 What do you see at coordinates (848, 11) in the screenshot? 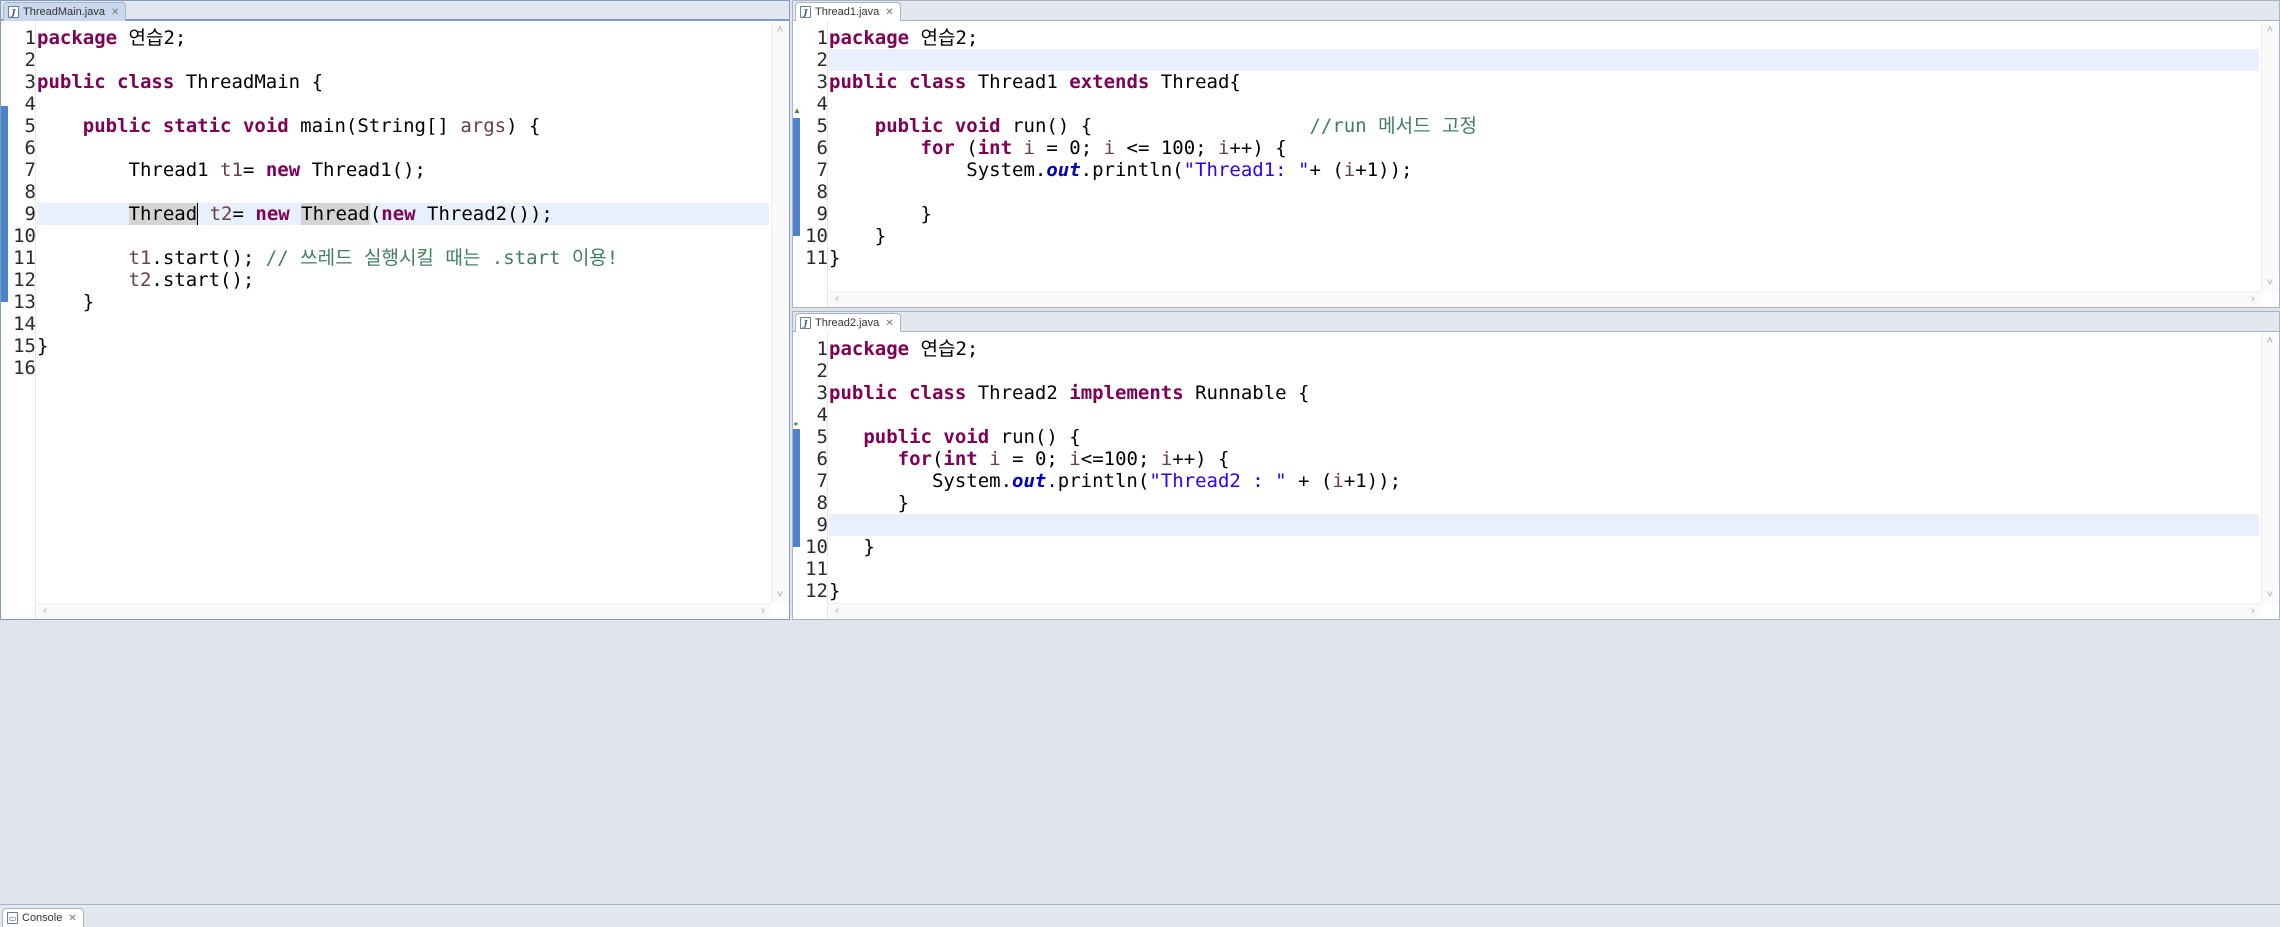
I see `tab-thread1: J Thread1.java ✕` at bounding box center [848, 11].